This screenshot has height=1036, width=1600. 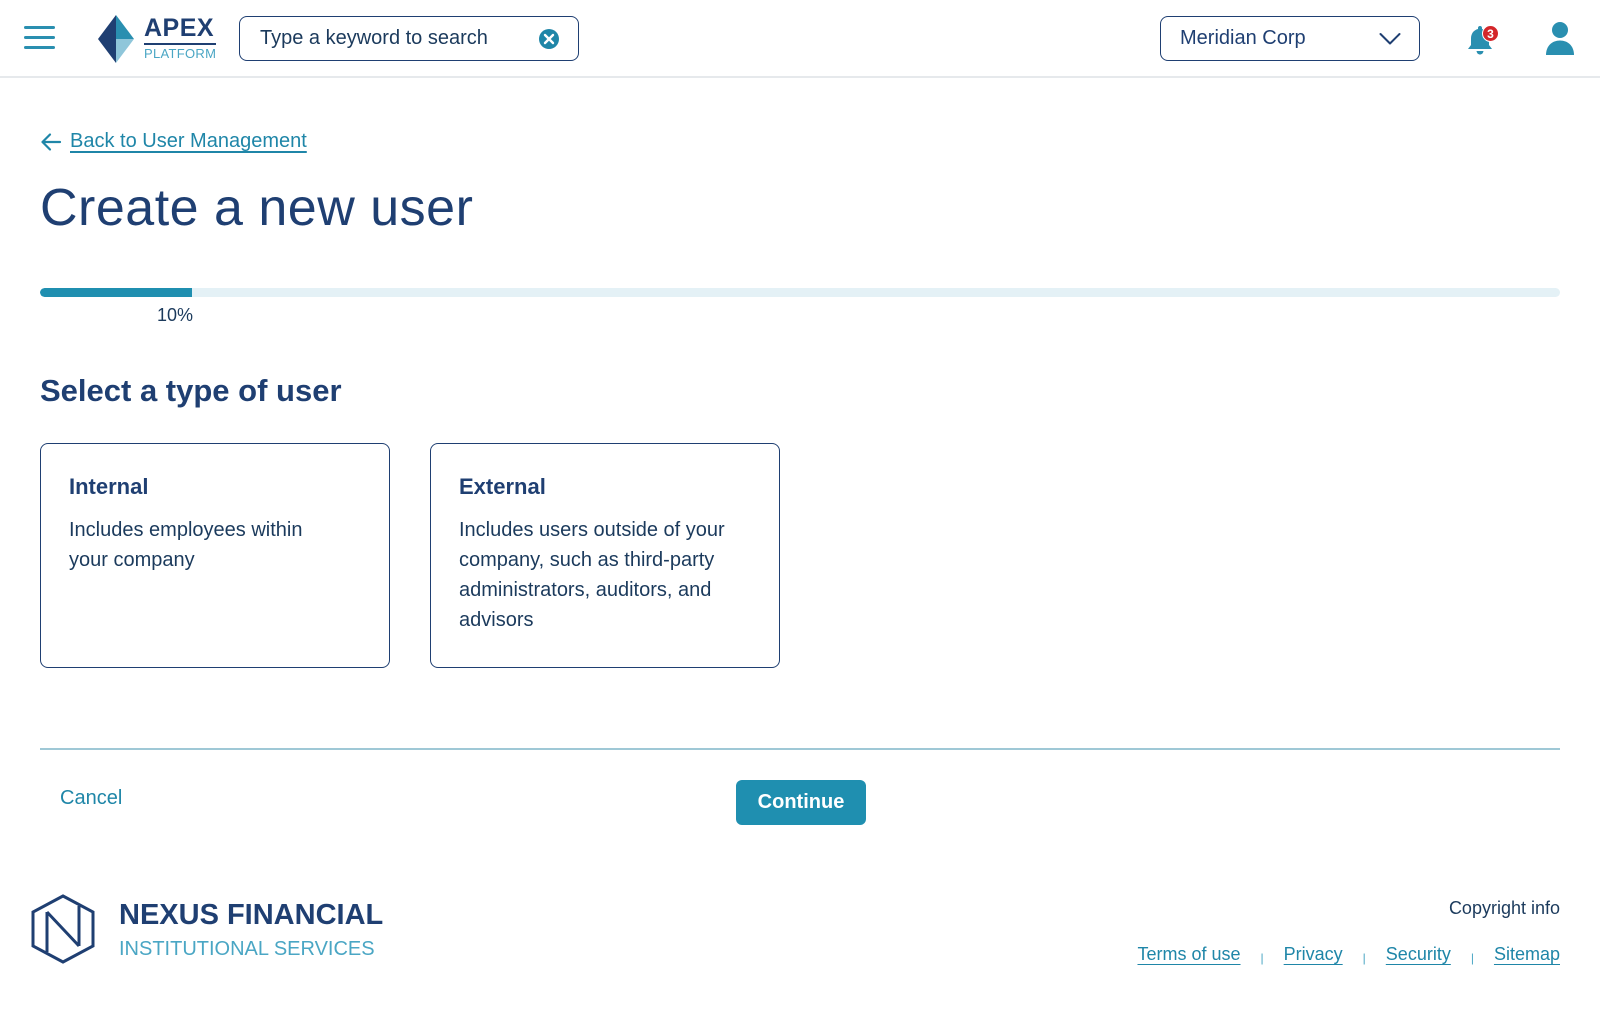 I want to click on cancel-button: Cancel, so click(x=91, y=798).